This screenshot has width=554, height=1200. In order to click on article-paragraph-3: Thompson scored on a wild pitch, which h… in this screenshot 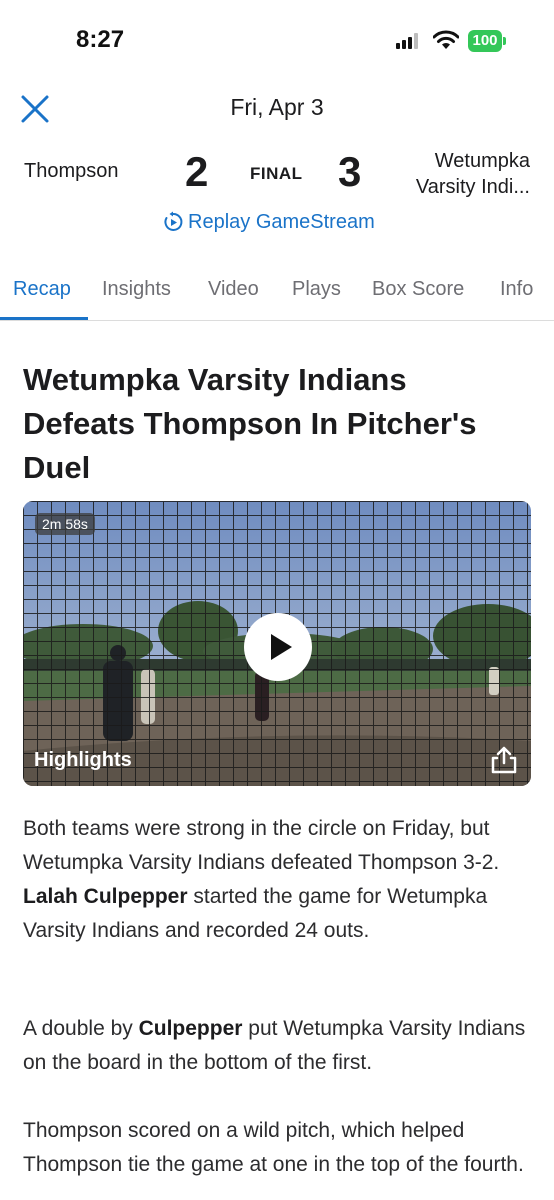, I will do `click(278, 1148)`.